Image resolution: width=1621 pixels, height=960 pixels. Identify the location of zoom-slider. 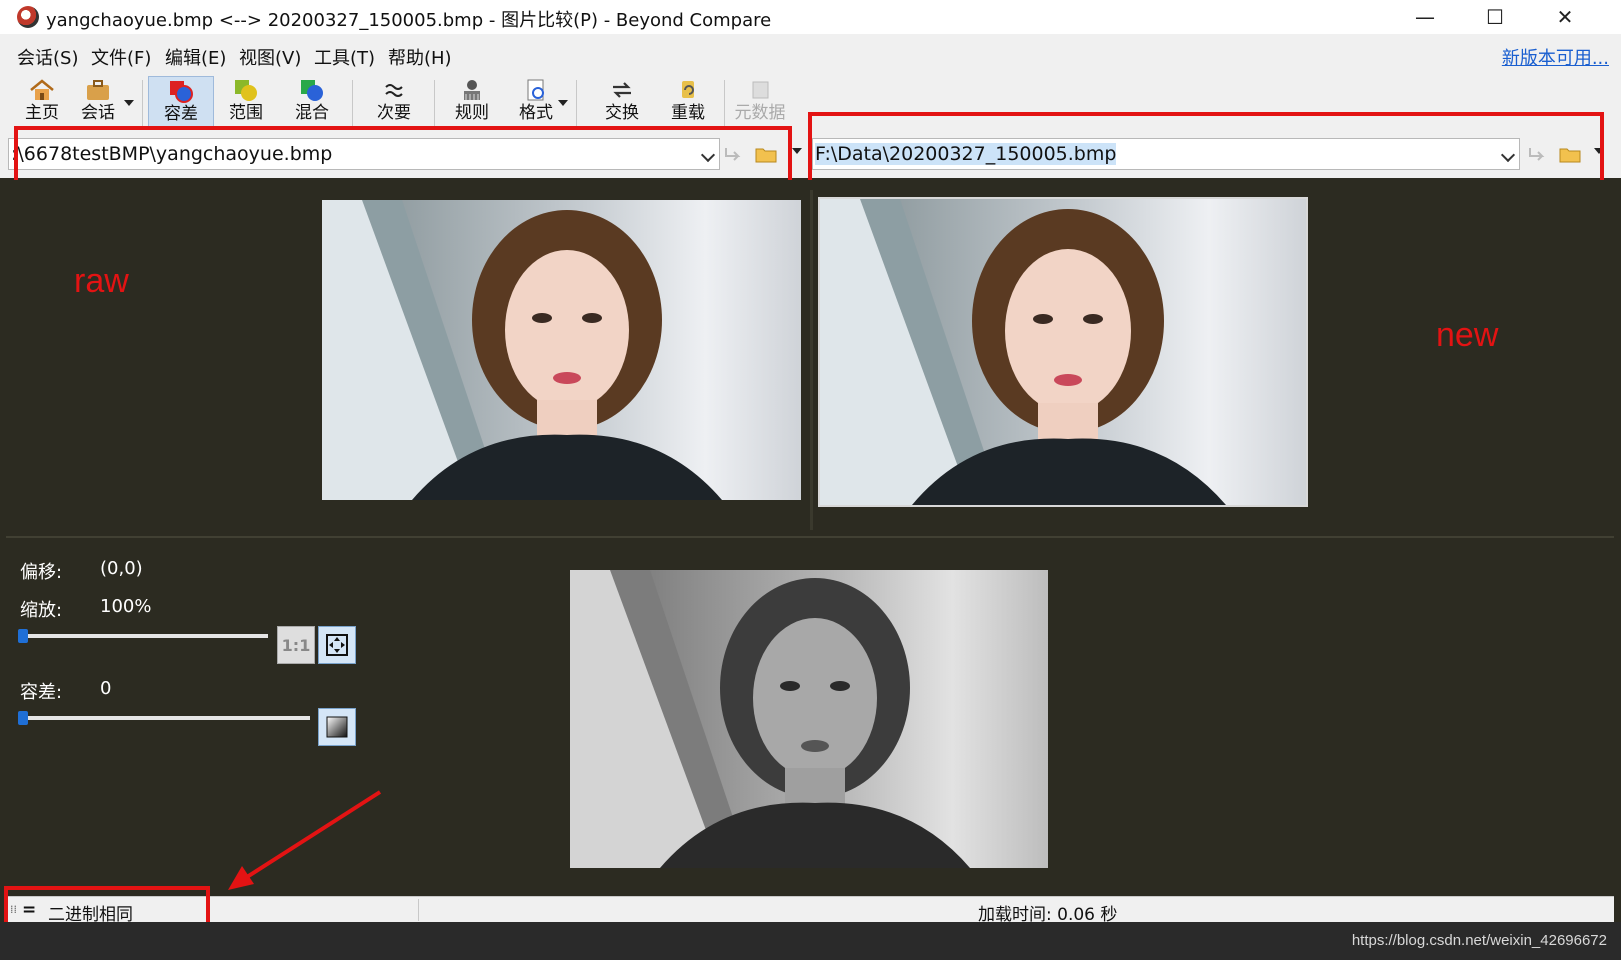
(143, 636).